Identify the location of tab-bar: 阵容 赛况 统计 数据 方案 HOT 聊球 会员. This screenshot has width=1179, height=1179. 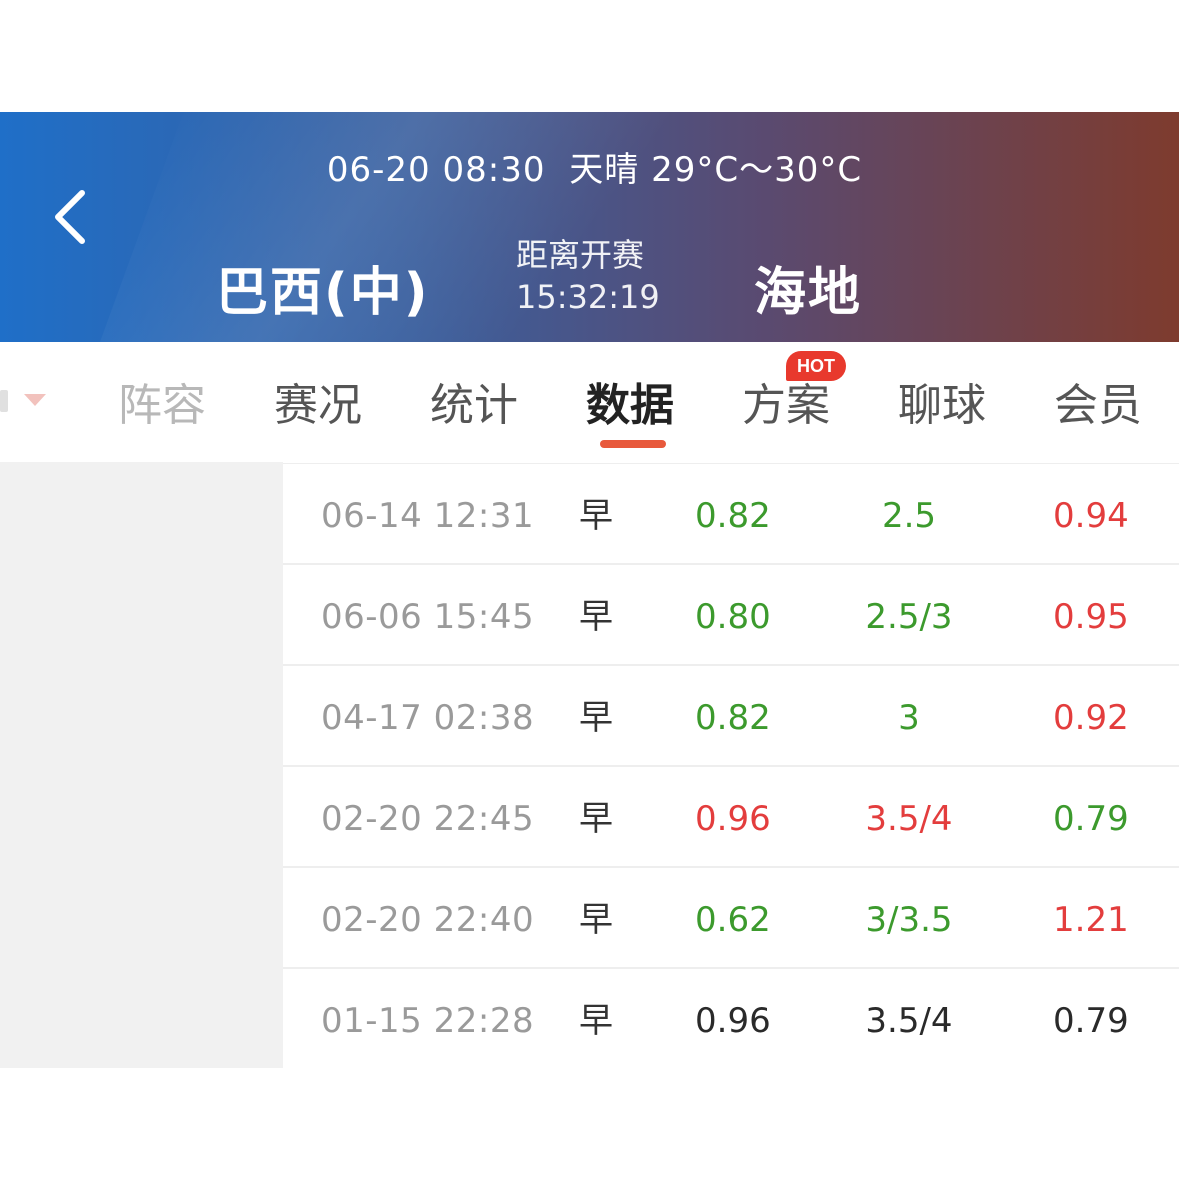
(589, 403).